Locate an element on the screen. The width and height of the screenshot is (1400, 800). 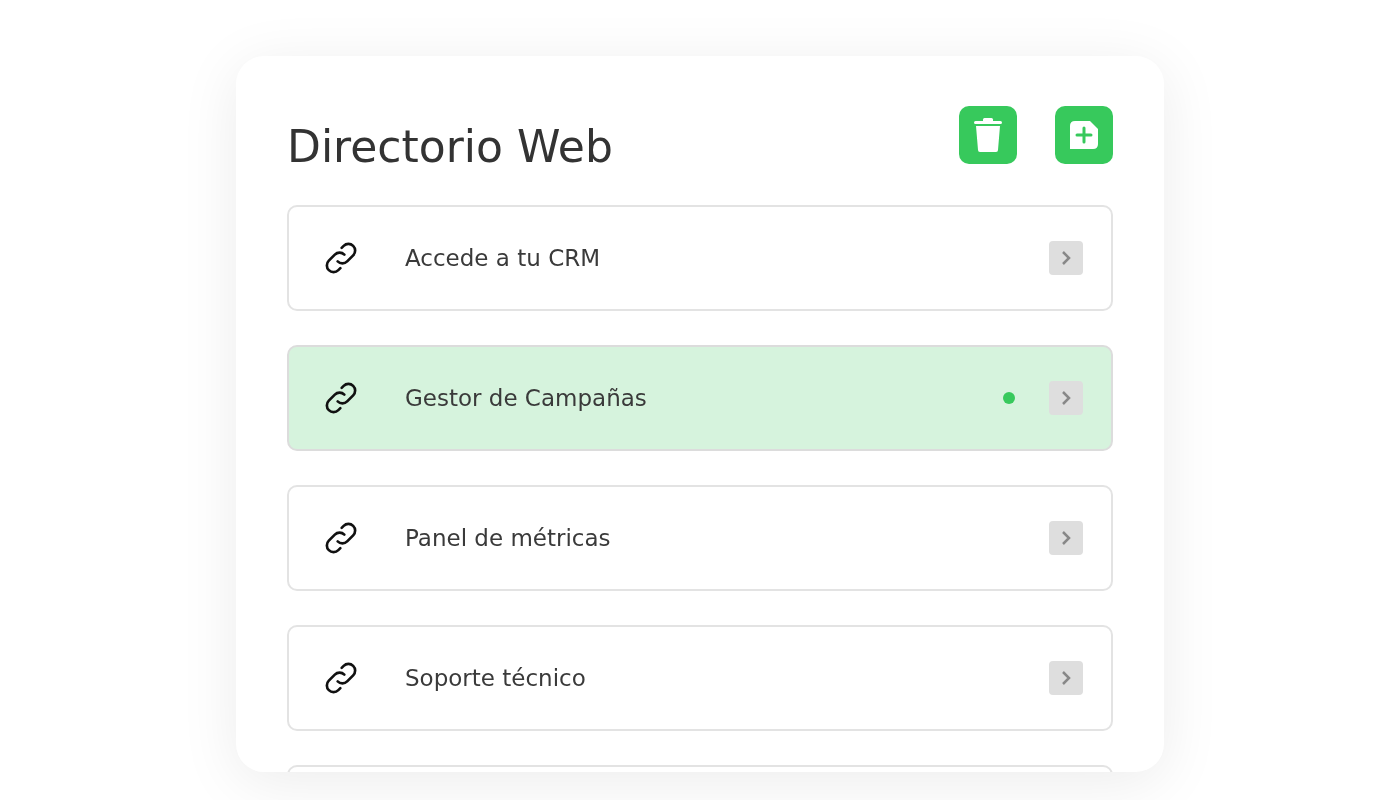
link-label: Gestor de Campañas is located at coordinates (526, 398).